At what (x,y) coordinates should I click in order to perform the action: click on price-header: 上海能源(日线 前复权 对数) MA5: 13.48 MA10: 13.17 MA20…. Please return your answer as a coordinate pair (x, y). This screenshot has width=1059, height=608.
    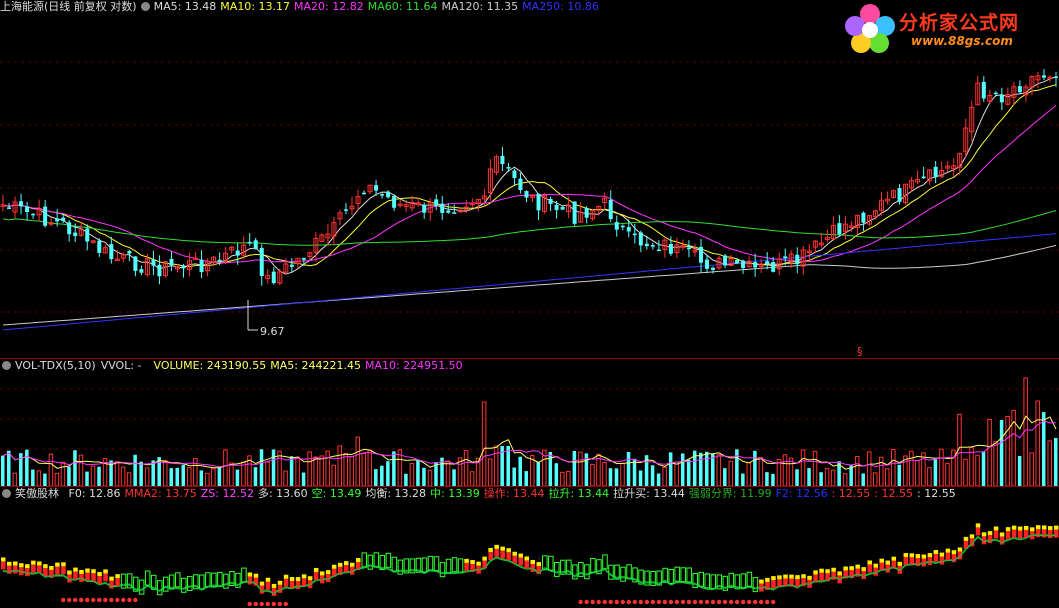
    Looking at the image, I should click on (301, 7).